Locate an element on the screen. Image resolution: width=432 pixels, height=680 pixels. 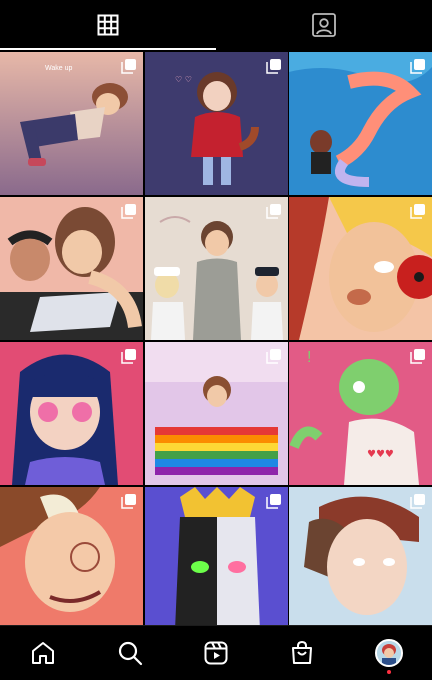
post-thumbnail: Wake up is located at coordinates (71, 123).